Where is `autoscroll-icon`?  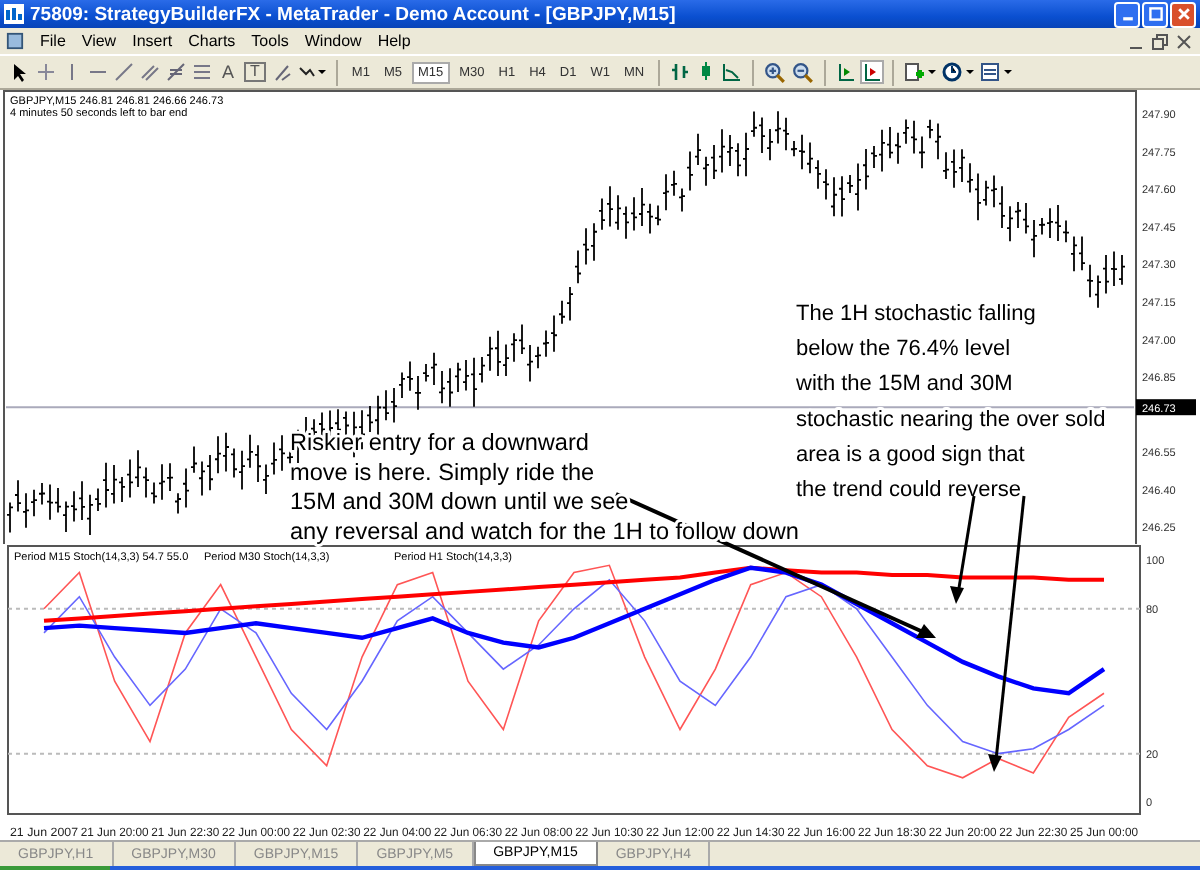 autoscroll-icon is located at coordinates (872, 72).